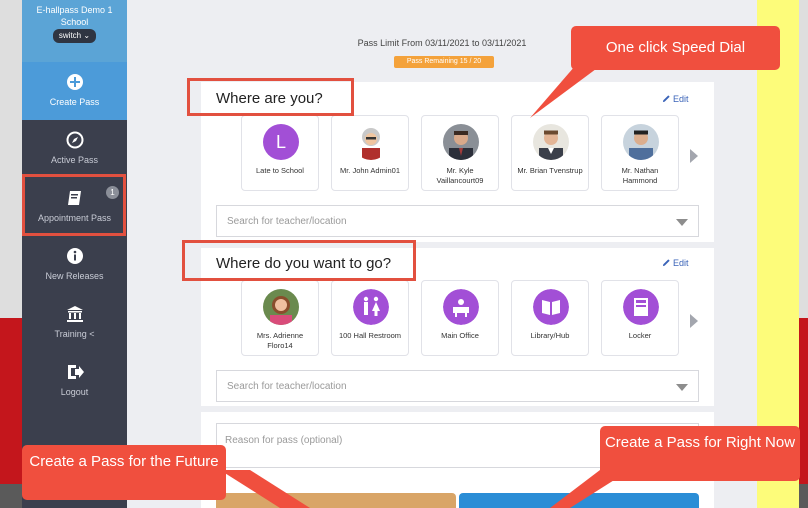  What do you see at coordinates (370, 170) in the screenshot?
I see `tile-label: Mr. John Admin01` at bounding box center [370, 170].